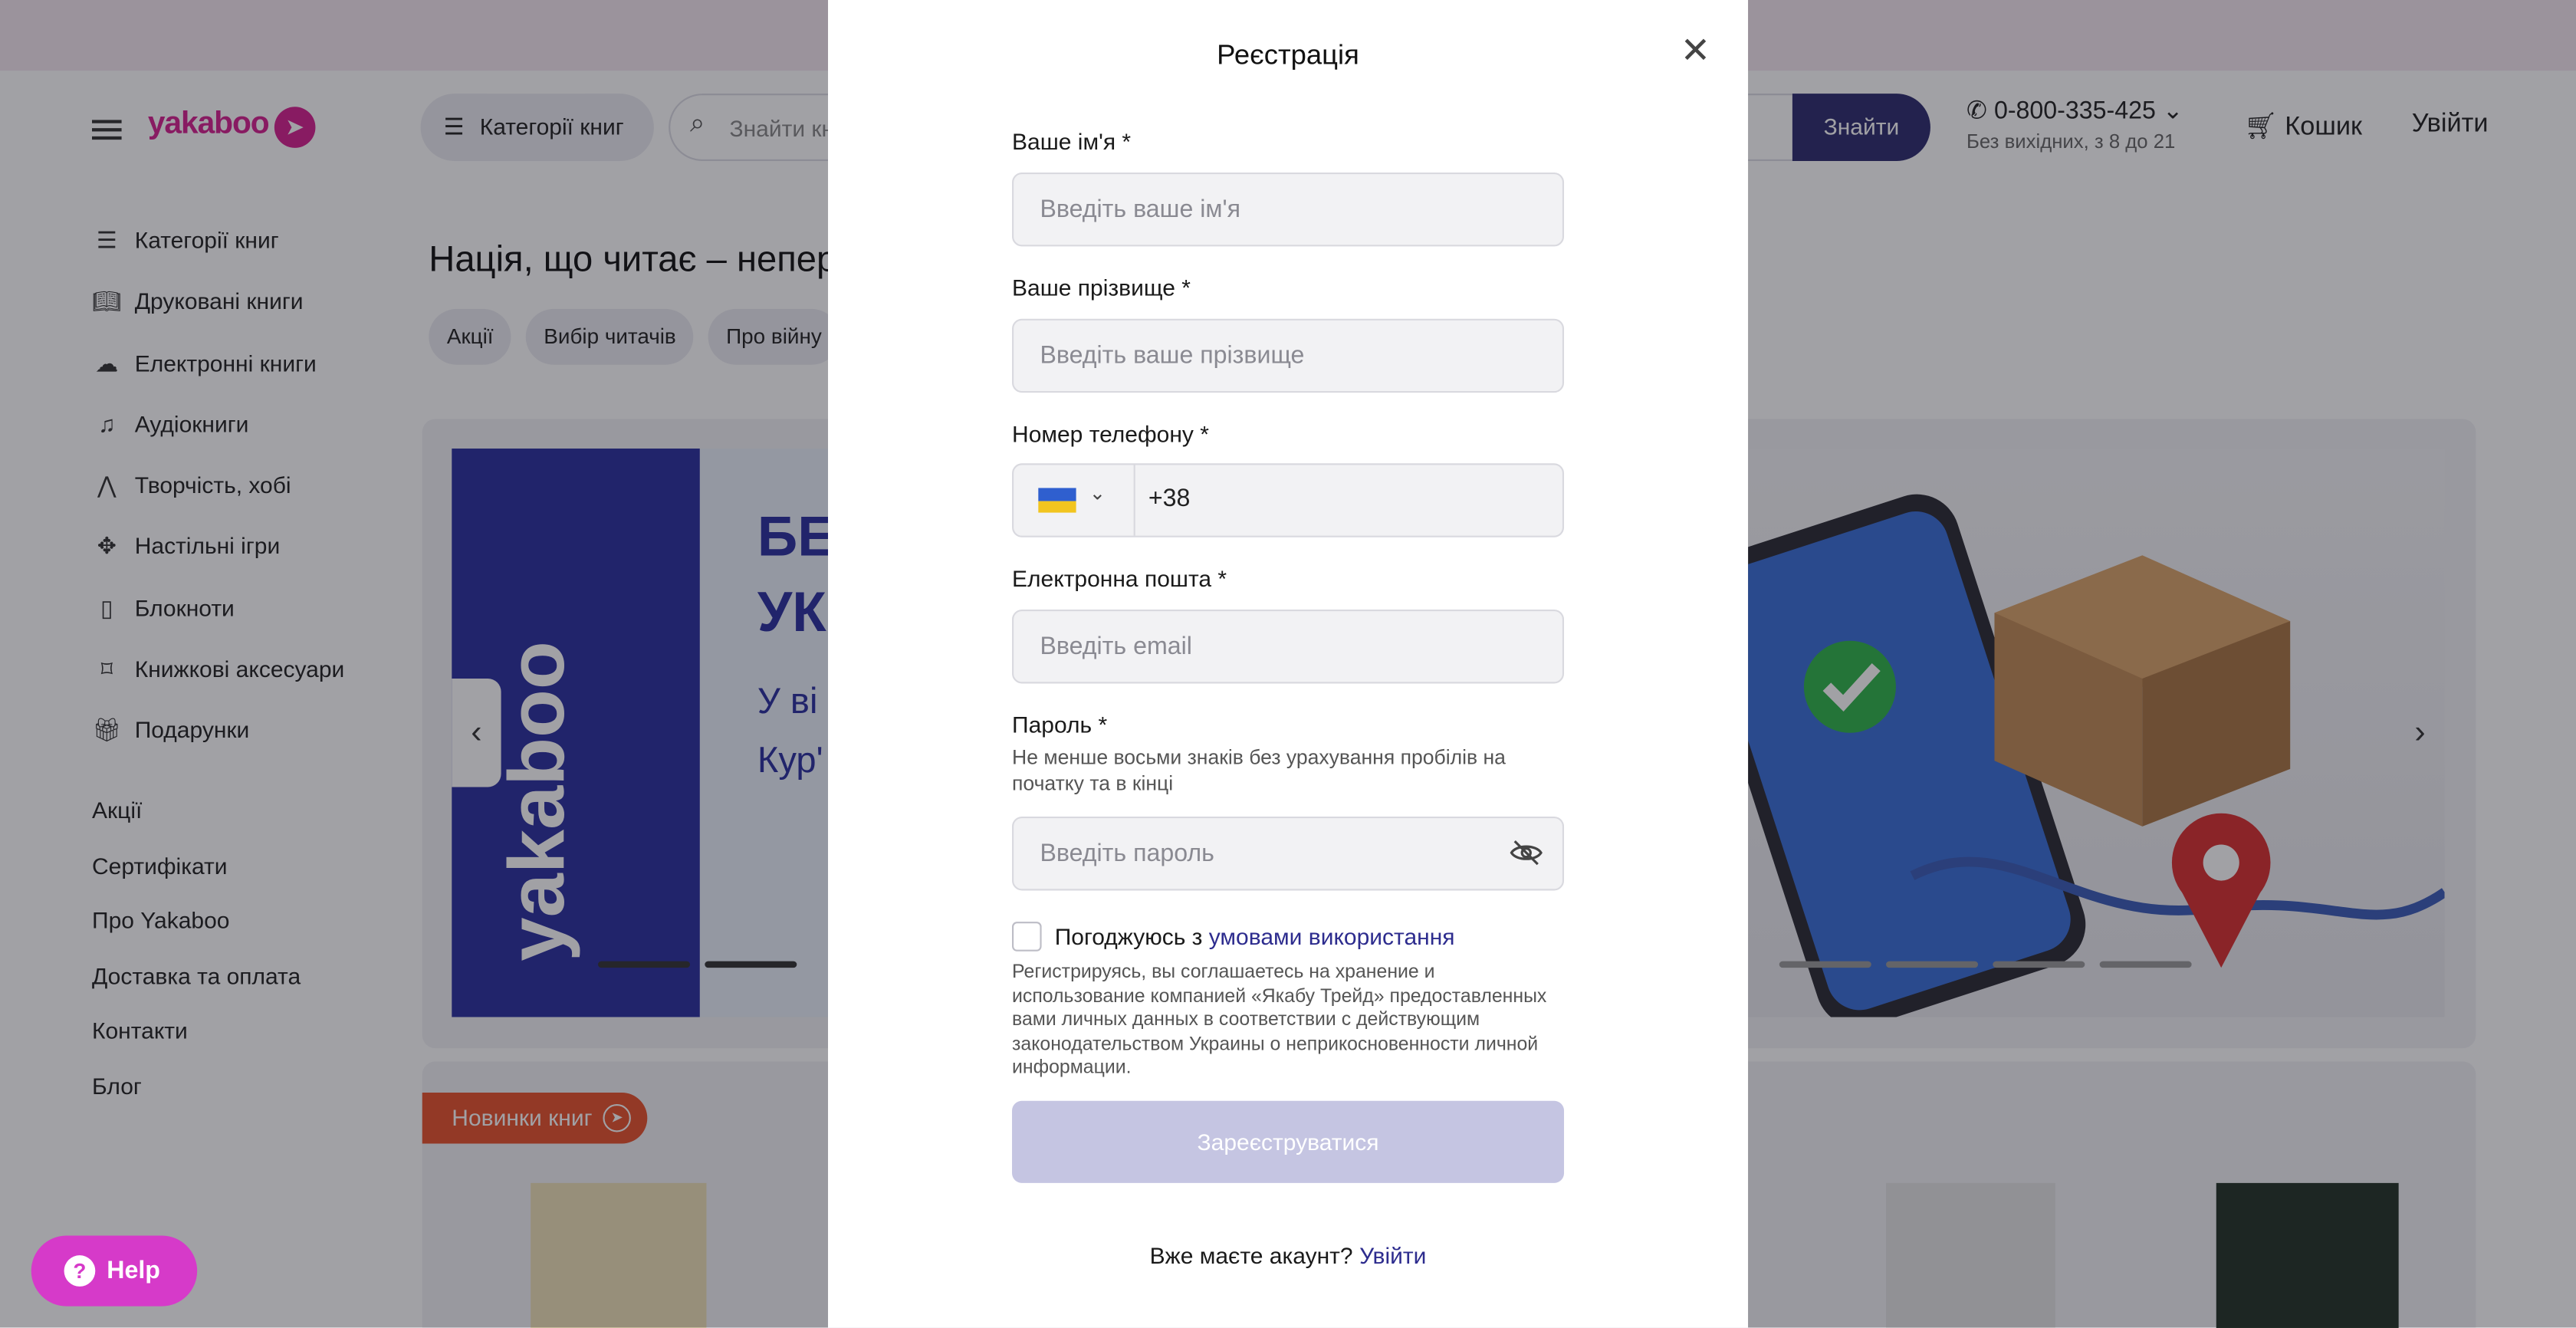 This screenshot has width=2576, height=1328. Describe the element at coordinates (1288, 55) in the screenshot. I see `modal-title: Реєстрація` at that location.